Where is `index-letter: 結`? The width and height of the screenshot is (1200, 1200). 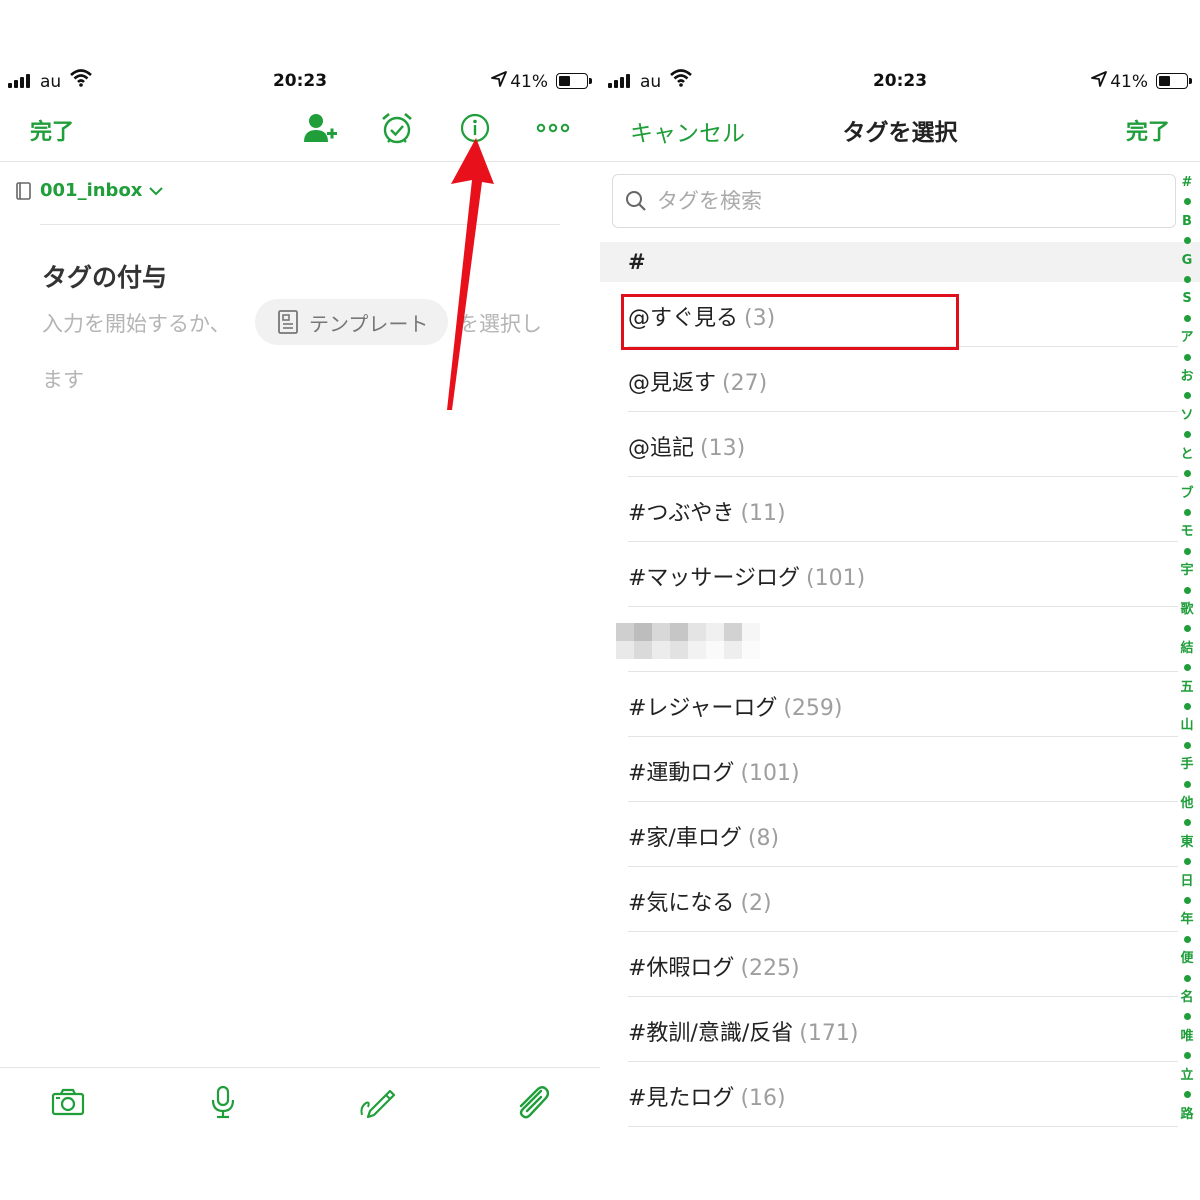 index-letter: 結 is located at coordinates (1186, 648).